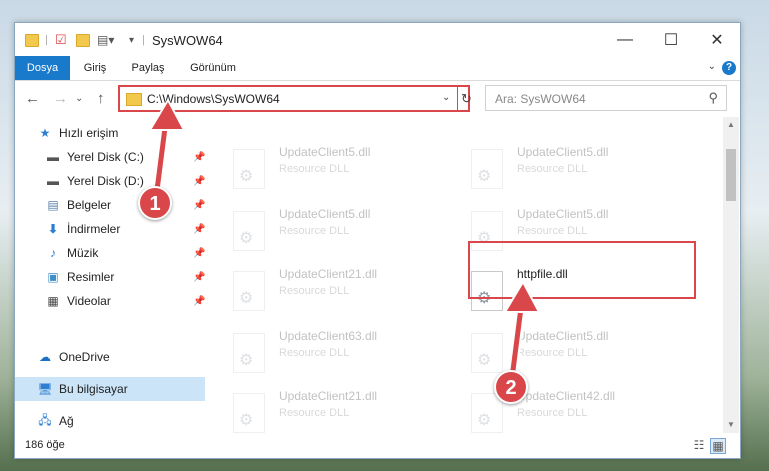 This screenshot has width=769, height=471. What do you see at coordinates (712, 66) in the screenshot?
I see `expand-ribbon-icon: ⌄` at bounding box center [712, 66].